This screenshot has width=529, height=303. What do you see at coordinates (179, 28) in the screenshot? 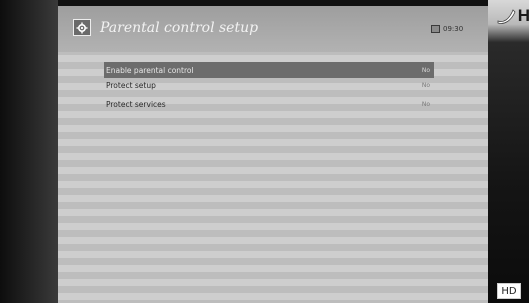
I see `page-title: Parental control setup` at bounding box center [179, 28].